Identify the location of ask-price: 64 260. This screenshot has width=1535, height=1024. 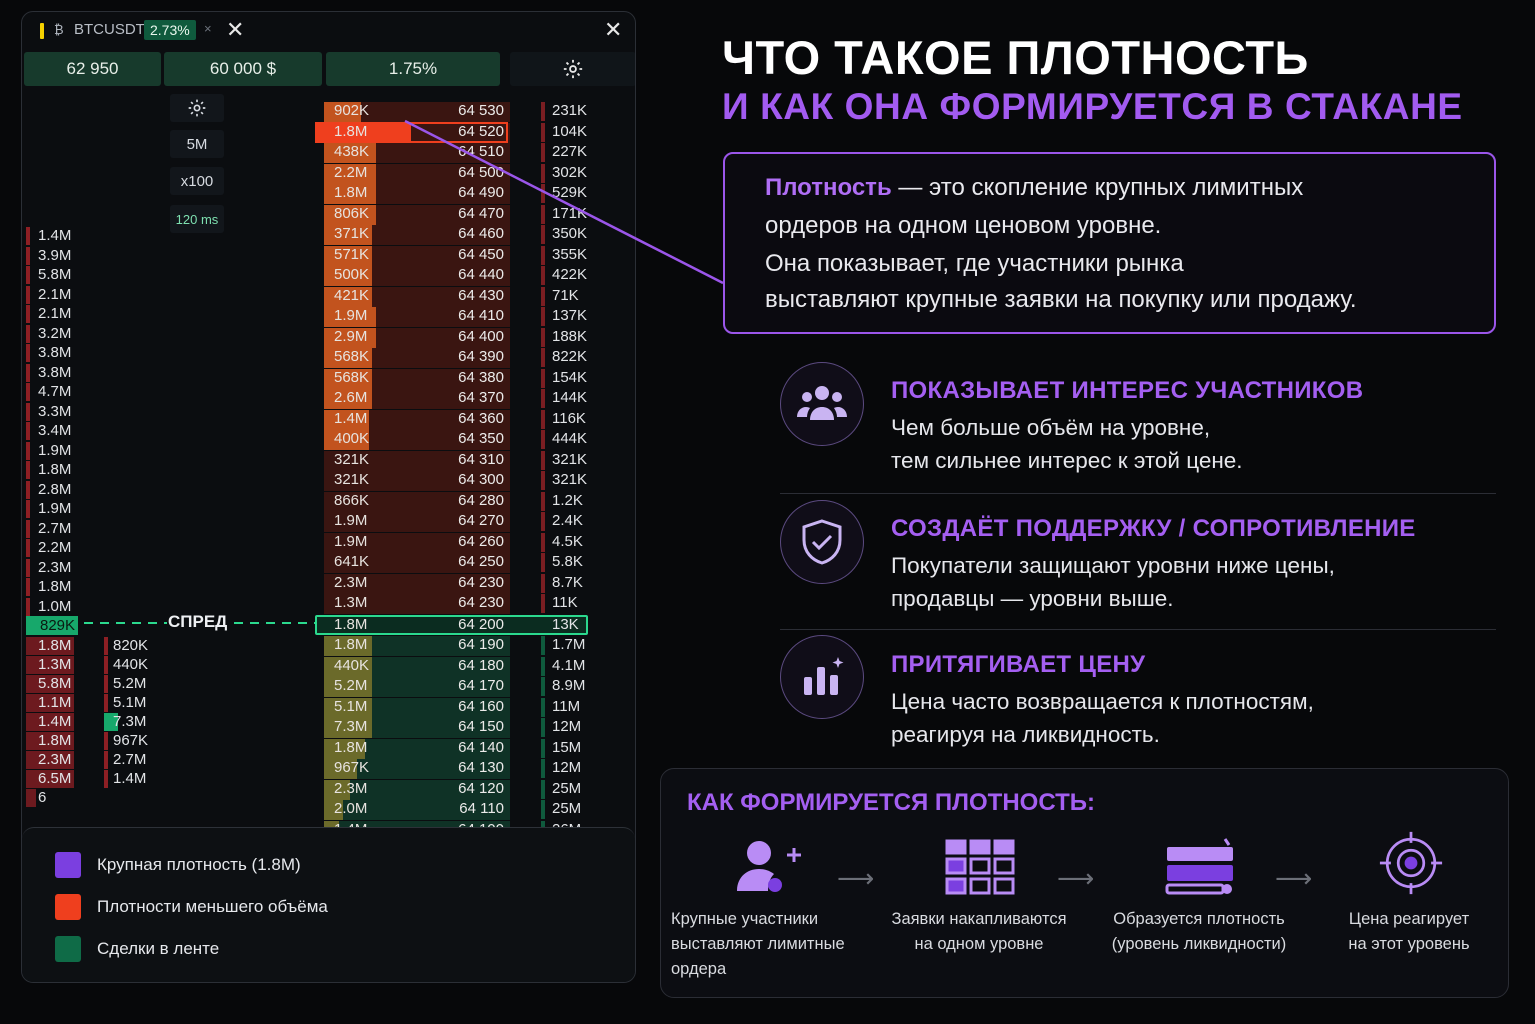
(474, 541).